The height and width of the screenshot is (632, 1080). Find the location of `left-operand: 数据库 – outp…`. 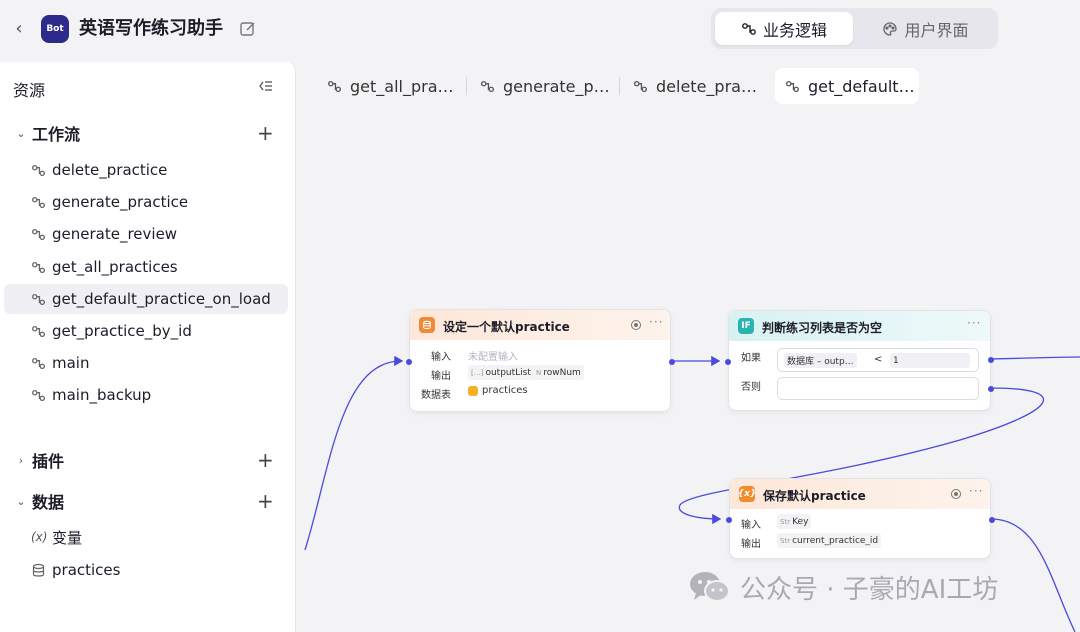

left-operand: 数据库 – outp… is located at coordinates (820, 360).